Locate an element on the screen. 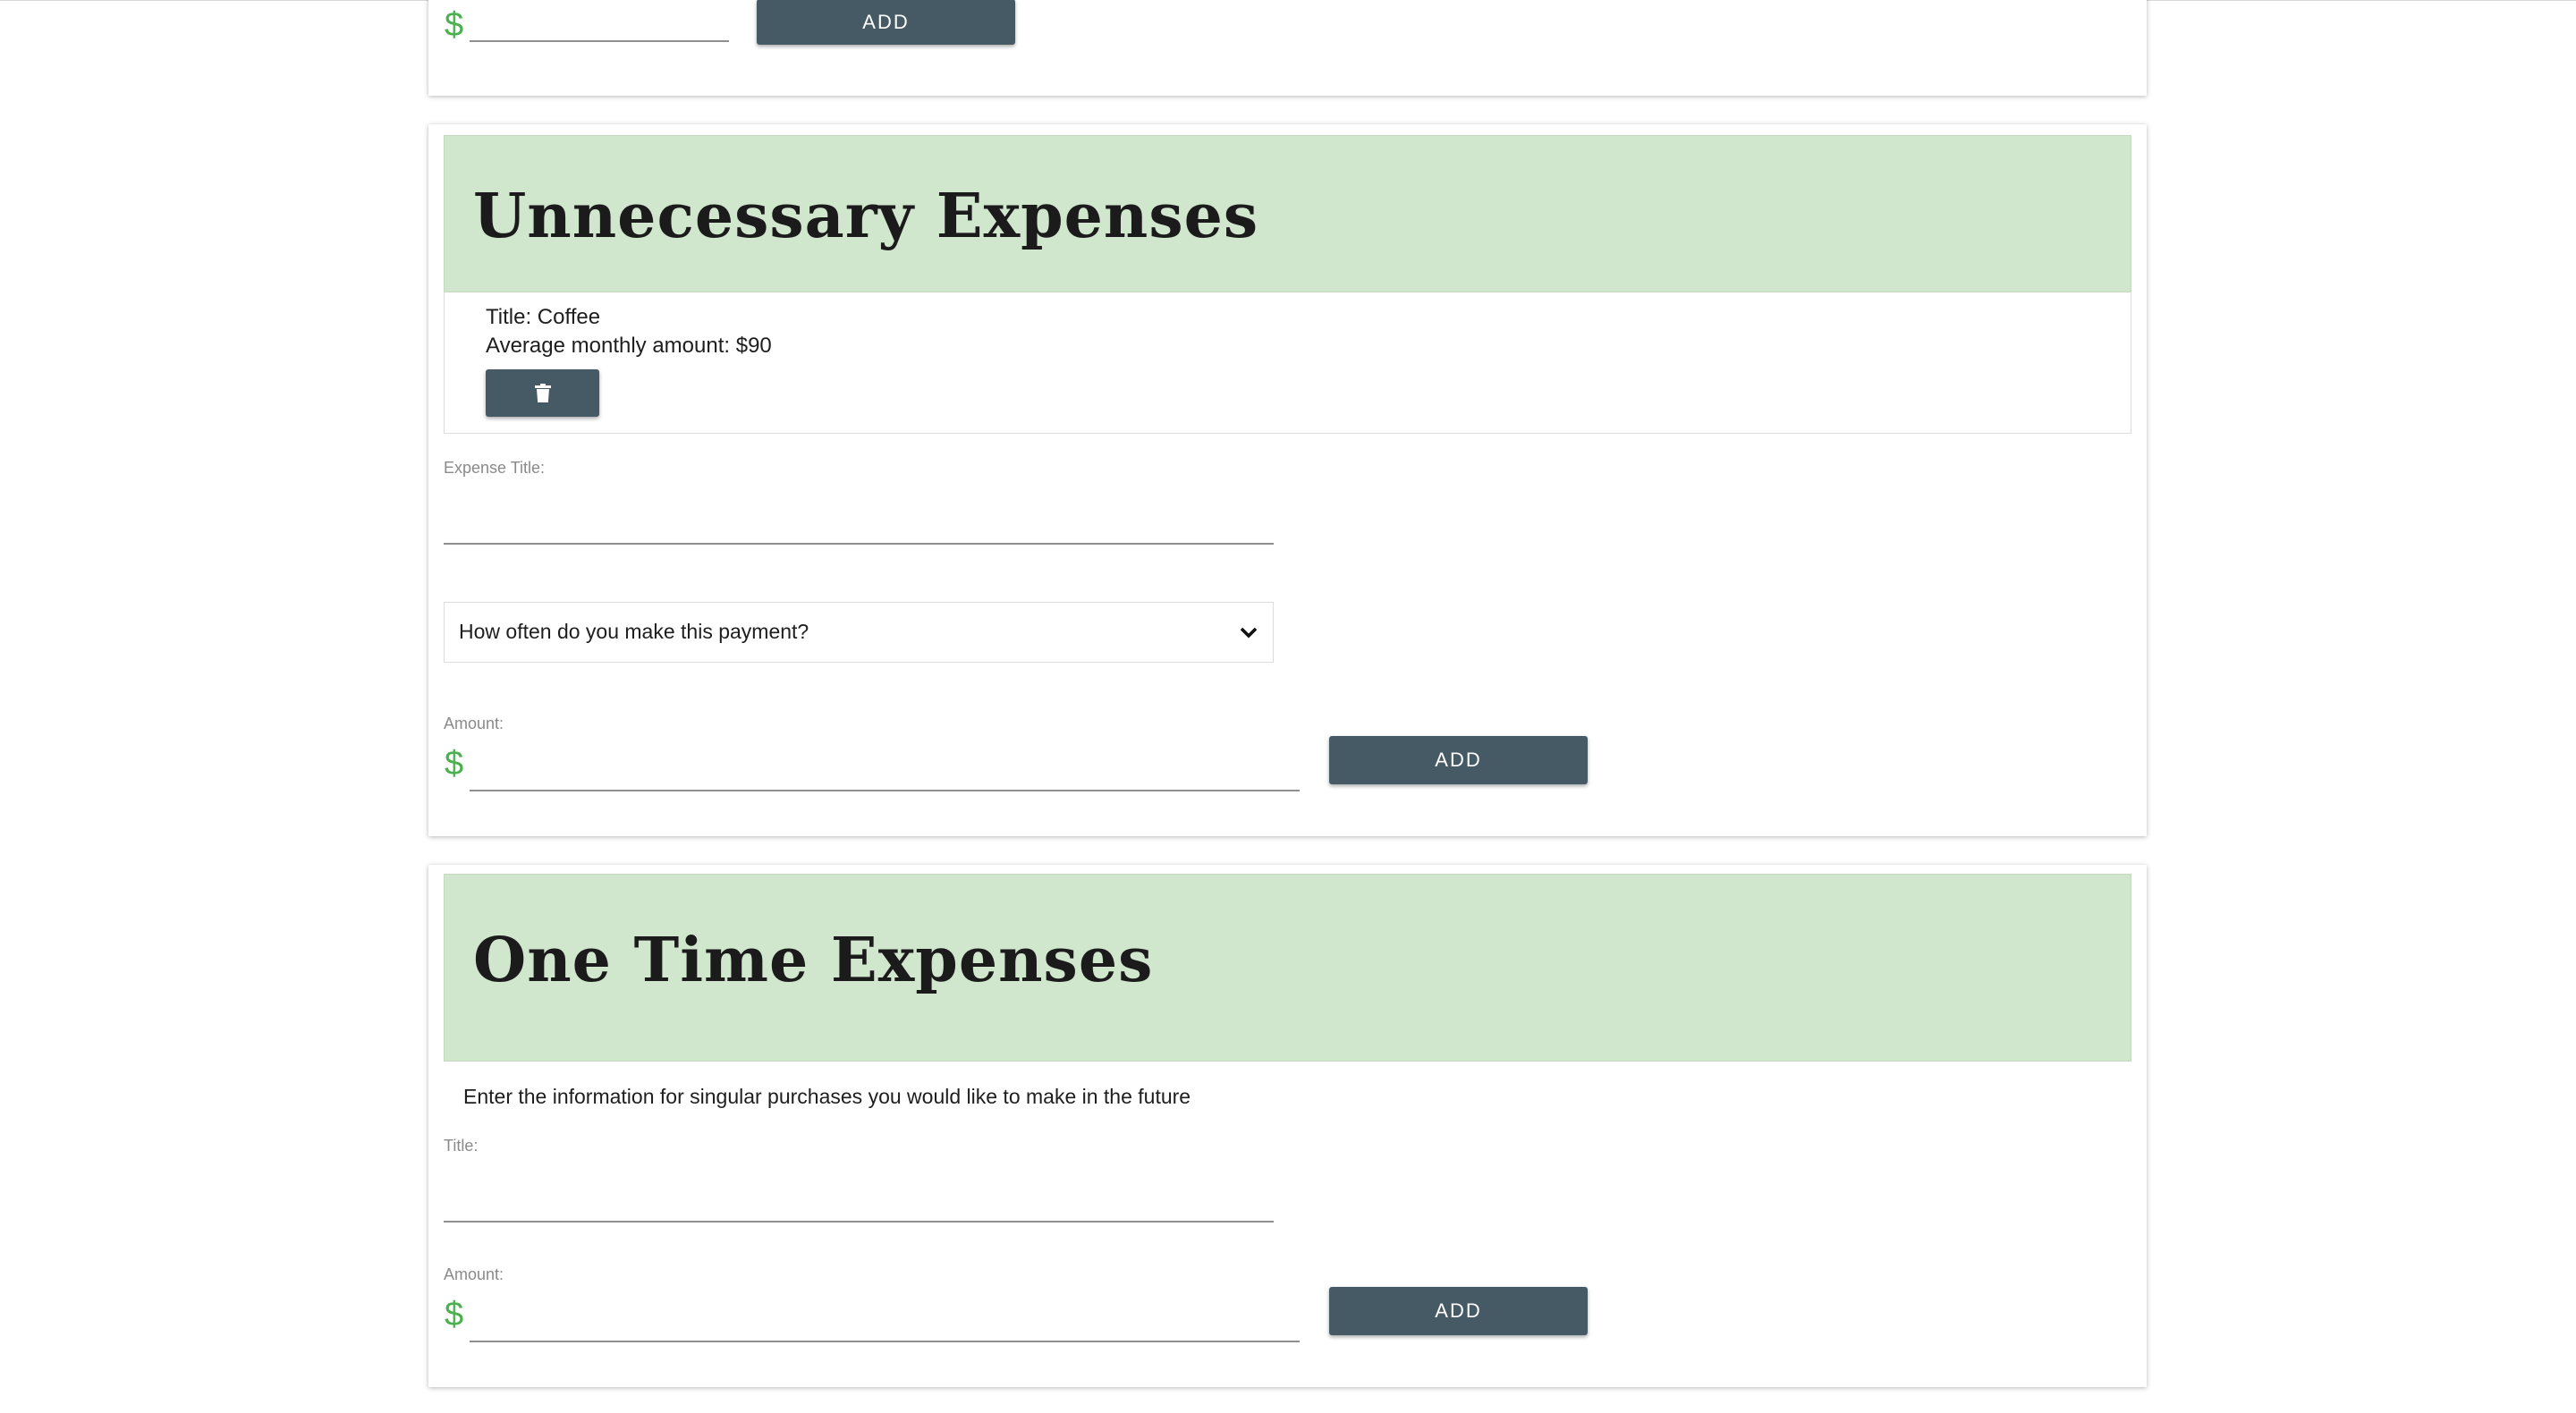  chevron-down-icon is located at coordinates (1248, 632).